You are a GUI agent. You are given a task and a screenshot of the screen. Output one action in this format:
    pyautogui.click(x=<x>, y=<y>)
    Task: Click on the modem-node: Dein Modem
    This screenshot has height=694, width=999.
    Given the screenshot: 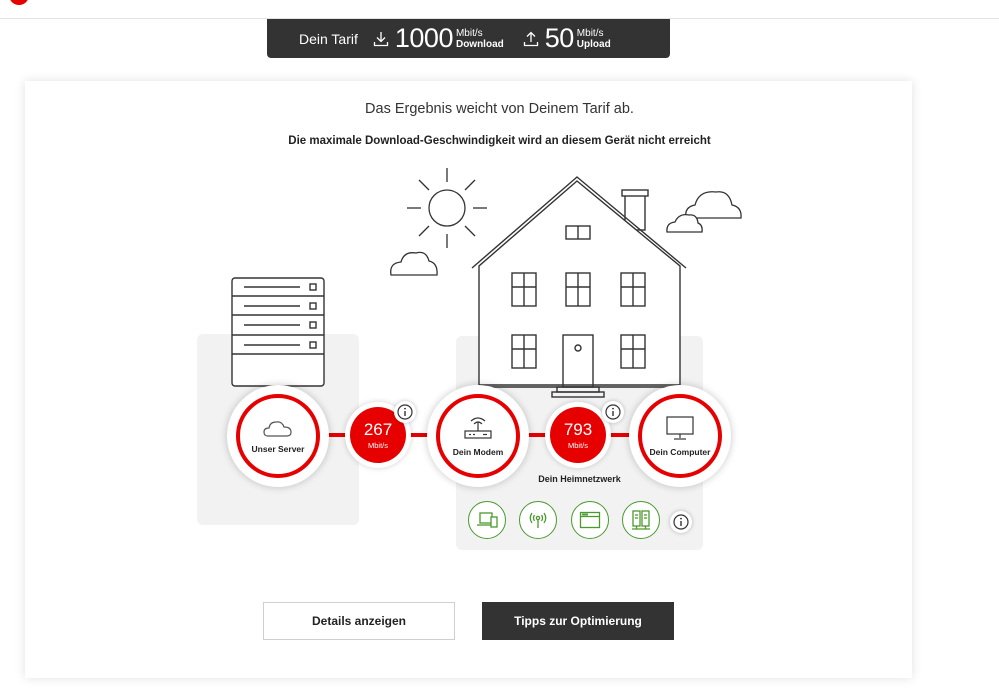 What is the action you would take?
    pyautogui.click(x=478, y=436)
    